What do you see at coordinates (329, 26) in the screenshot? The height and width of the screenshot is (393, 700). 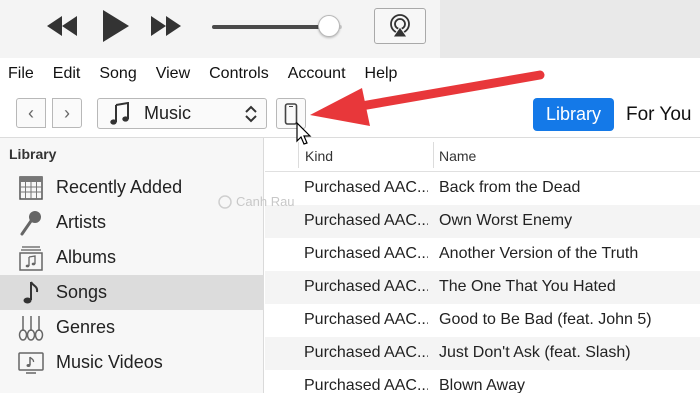 I see `volume-knob` at bounding box center [329, 26].